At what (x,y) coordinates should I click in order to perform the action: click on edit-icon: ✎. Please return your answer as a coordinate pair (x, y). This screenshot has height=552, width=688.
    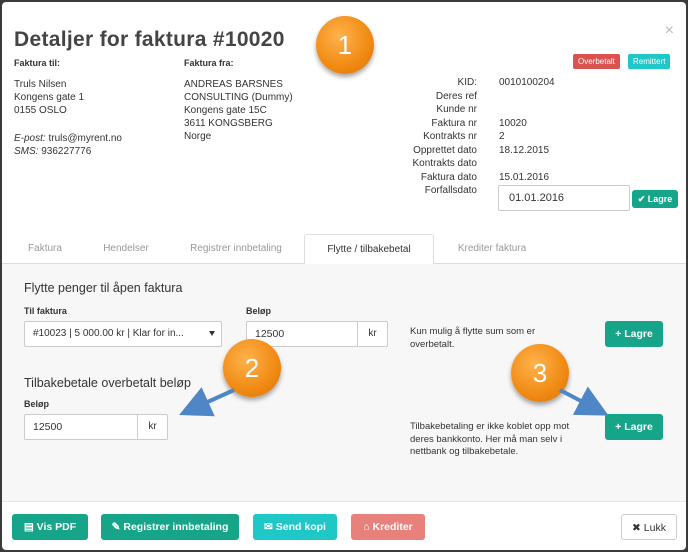
    Looking at the image, I should click on (116, 527).